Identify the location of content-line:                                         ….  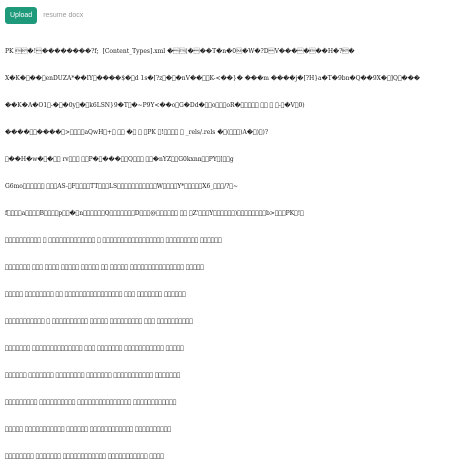
(113, 240).